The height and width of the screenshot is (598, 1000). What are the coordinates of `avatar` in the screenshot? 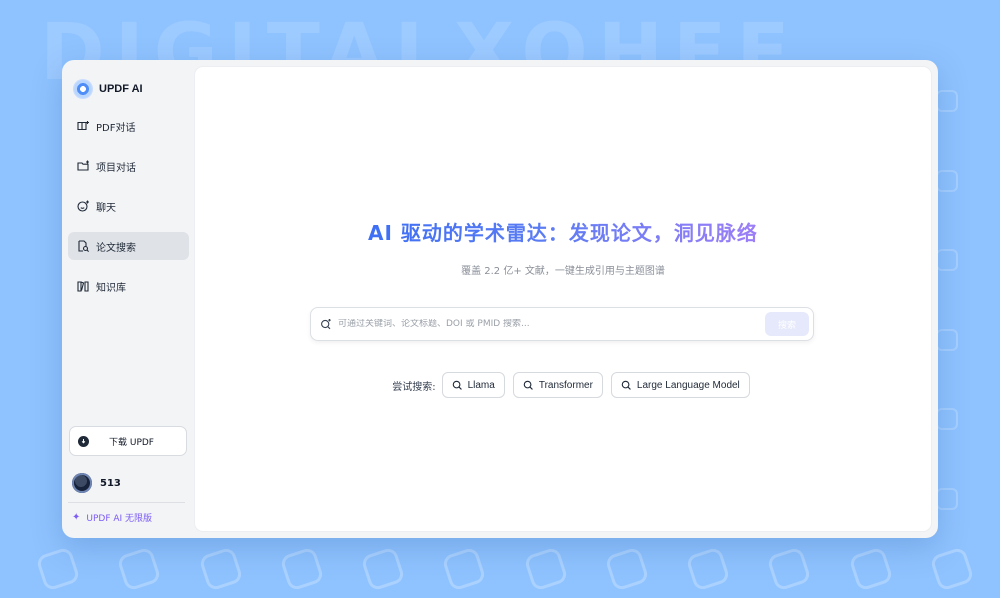 It's located at (82, 483).